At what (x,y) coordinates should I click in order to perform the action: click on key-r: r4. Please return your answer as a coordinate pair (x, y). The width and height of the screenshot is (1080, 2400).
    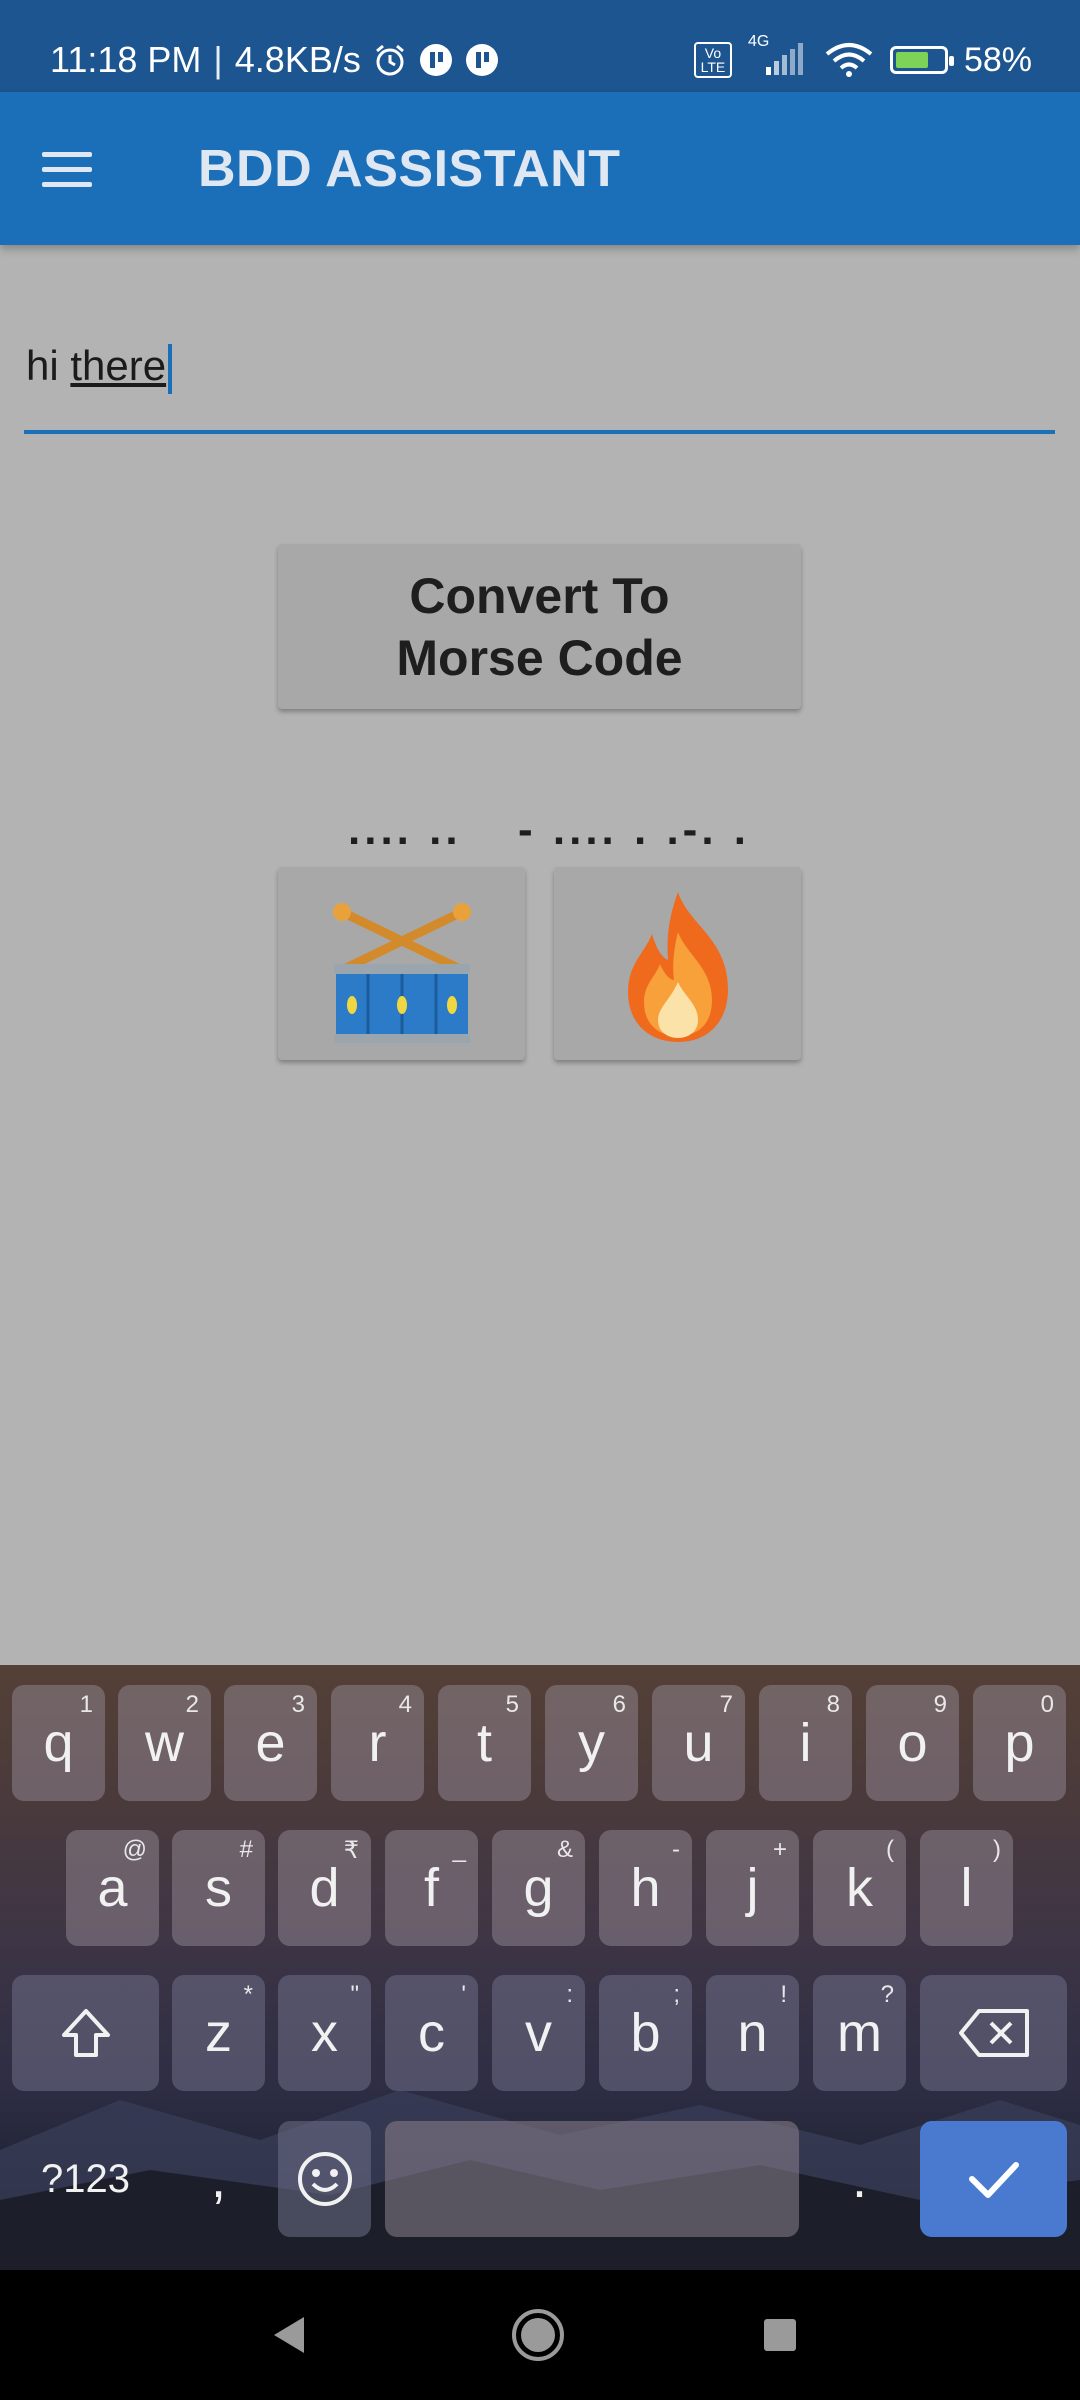
    Looking at the image, I should click on (377, 1743).